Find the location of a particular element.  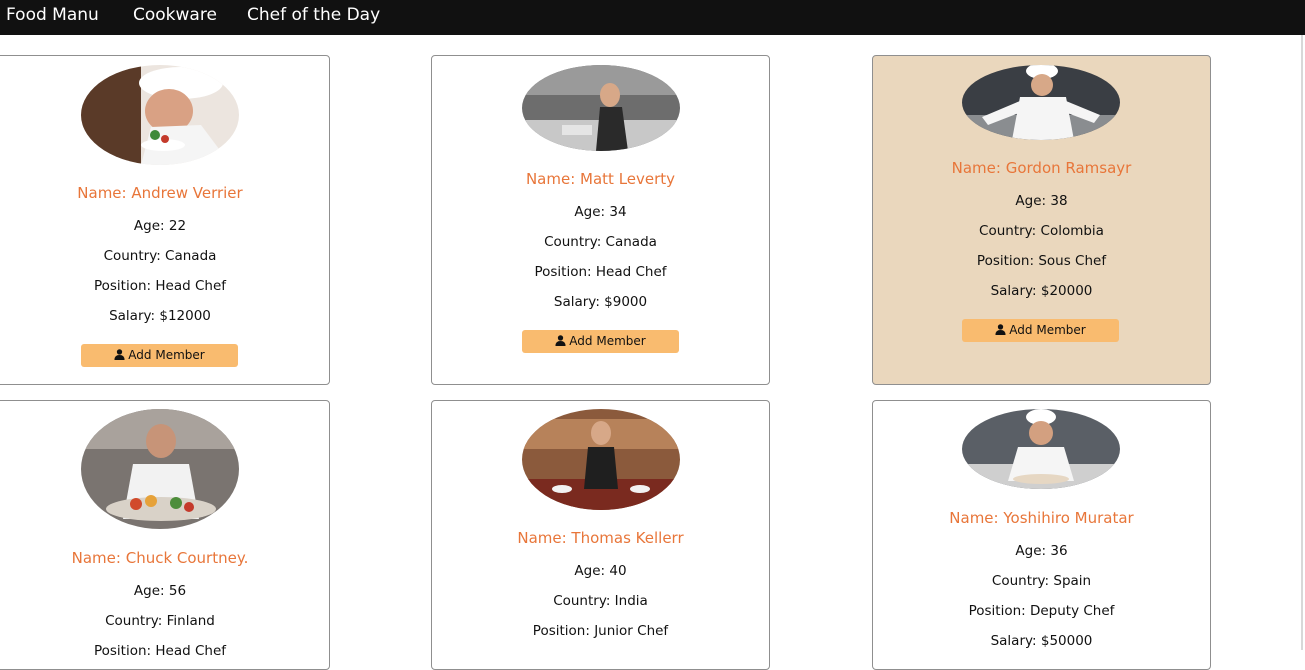

chef-salary: Salary: $20000 is located at coordinates (1041, 291).